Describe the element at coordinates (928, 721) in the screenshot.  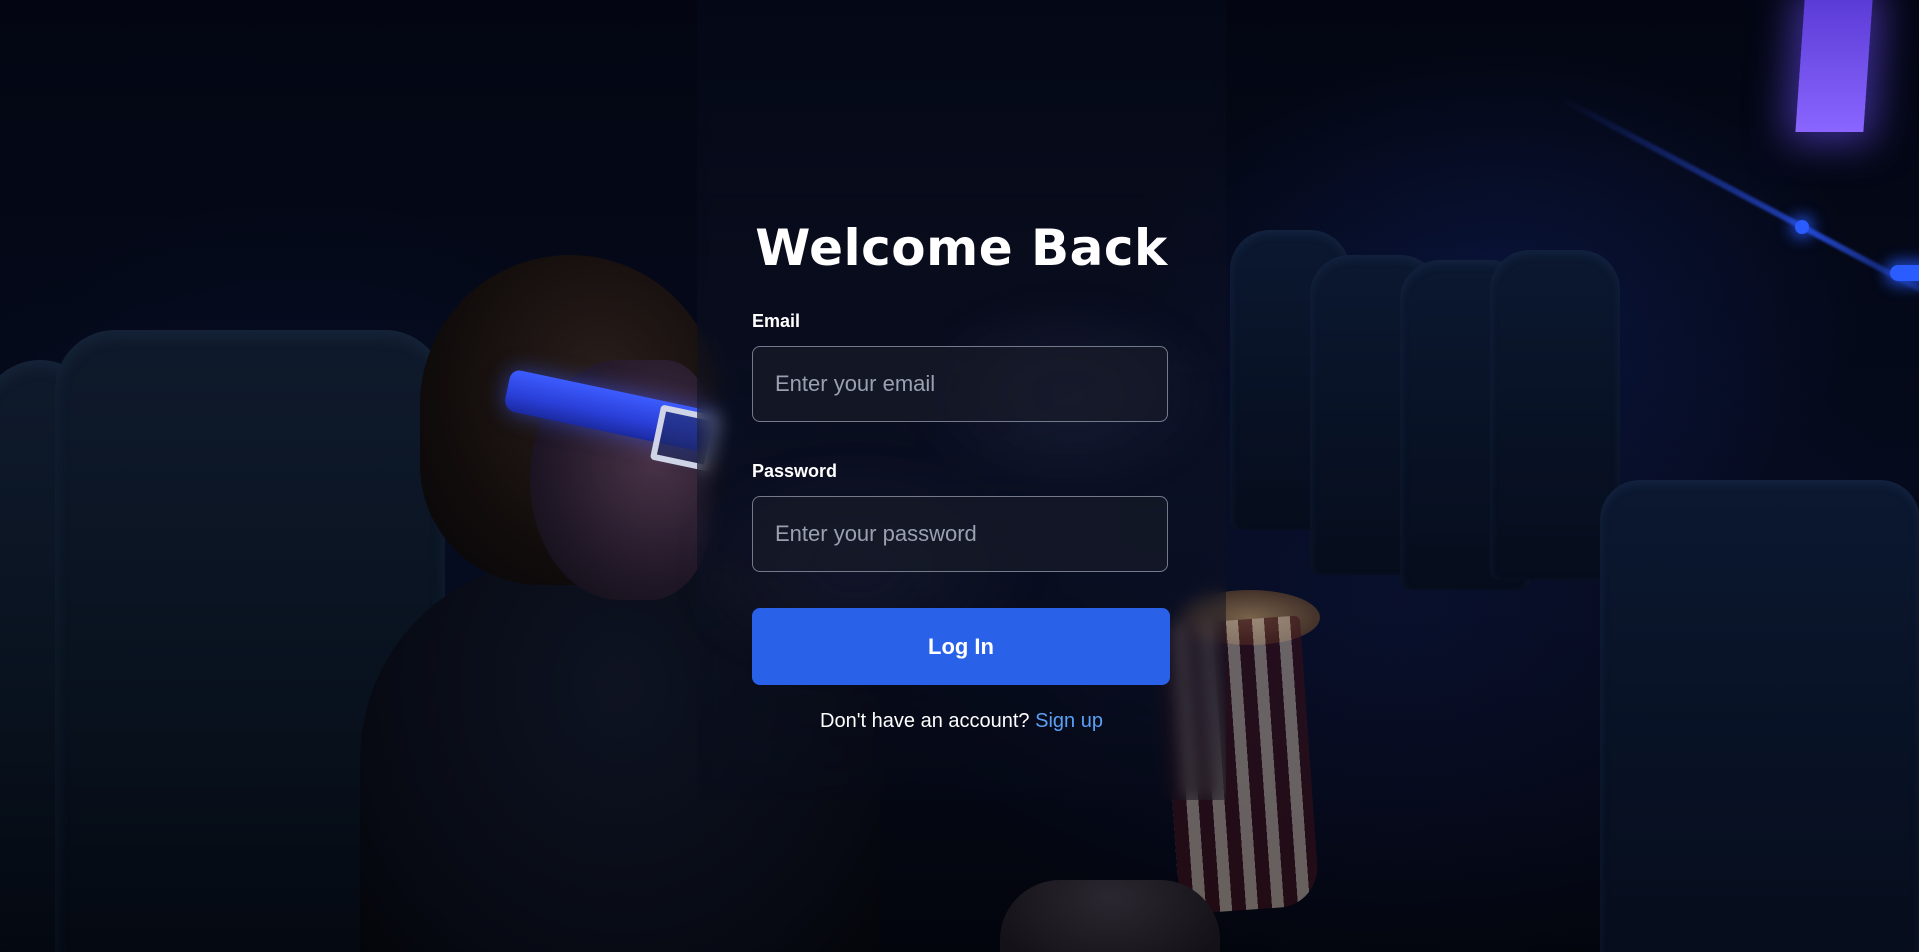
I see `signup-prompt: Don't have an account?` at that location.